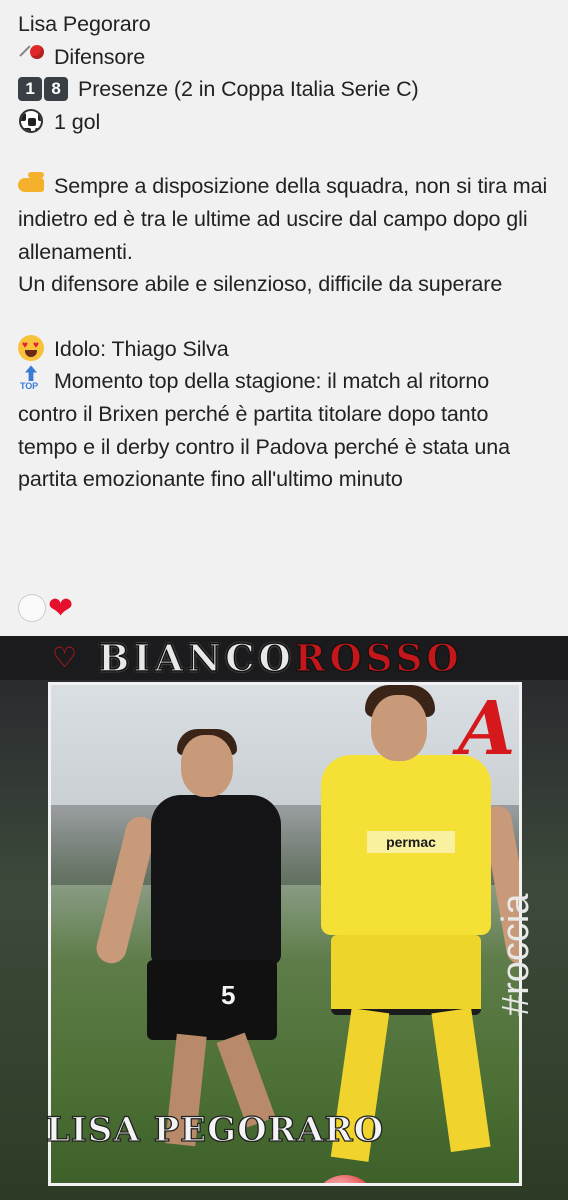 Image resolution: width=568 pixels, height=1200 pixels. I want to click on club-logo-icon: A, so click(487, 729).